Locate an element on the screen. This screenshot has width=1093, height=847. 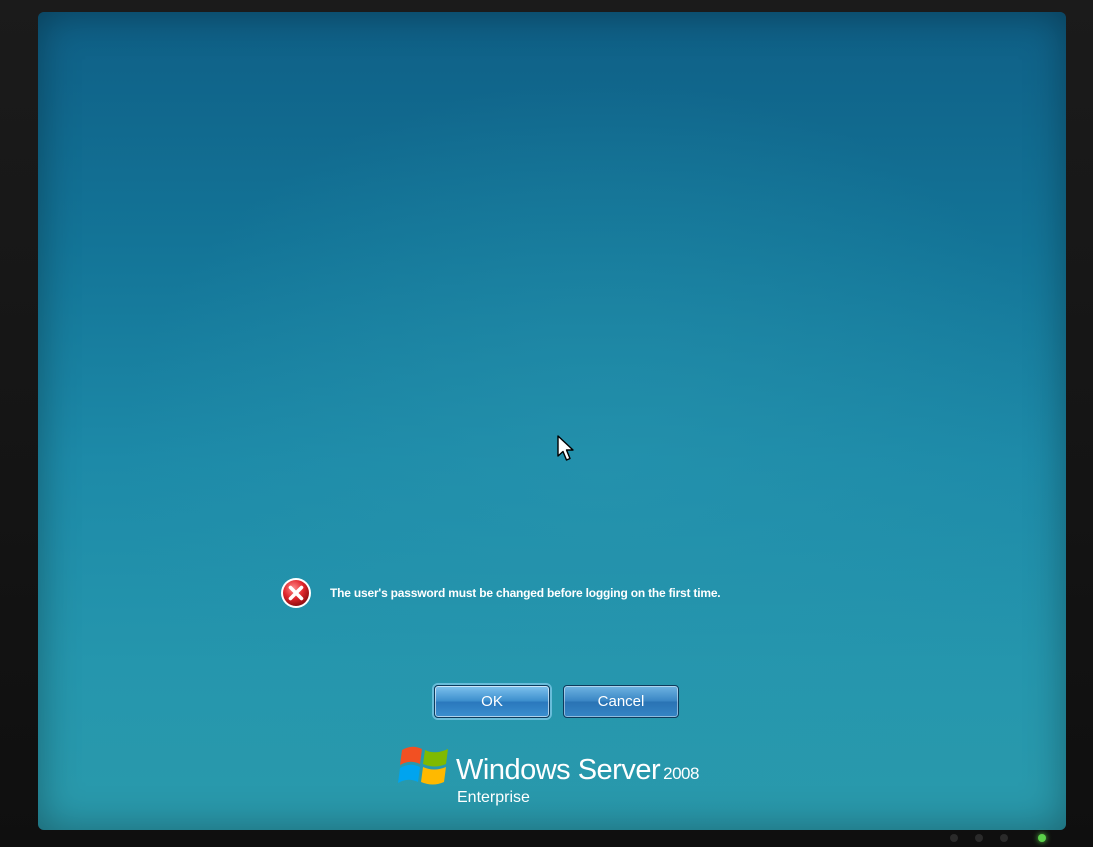
mouse-cursor-icon is located at coordinates (565, 448).